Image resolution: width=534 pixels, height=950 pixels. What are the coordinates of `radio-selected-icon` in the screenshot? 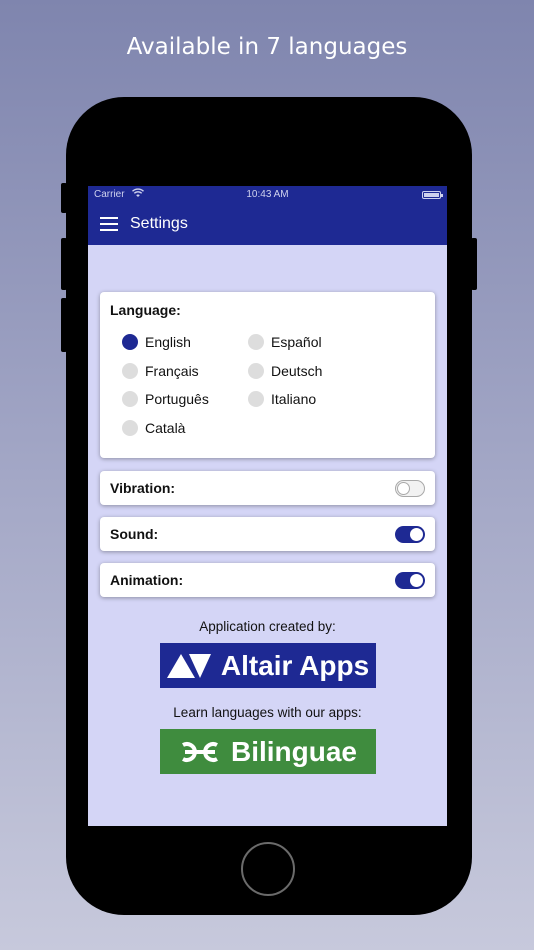 It's located at (130, 342).